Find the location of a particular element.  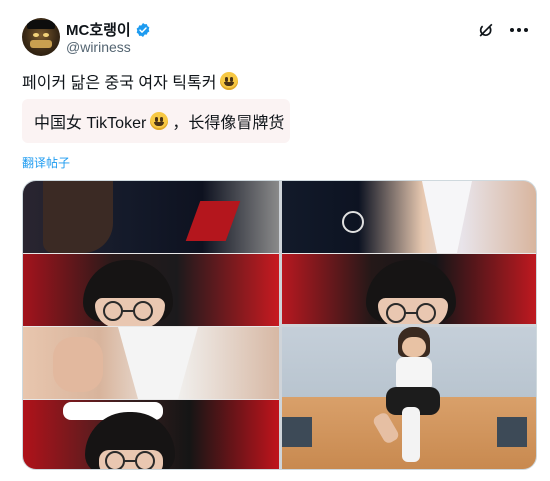

display-name: MC호랭이 is located at coordinates (98, 29).